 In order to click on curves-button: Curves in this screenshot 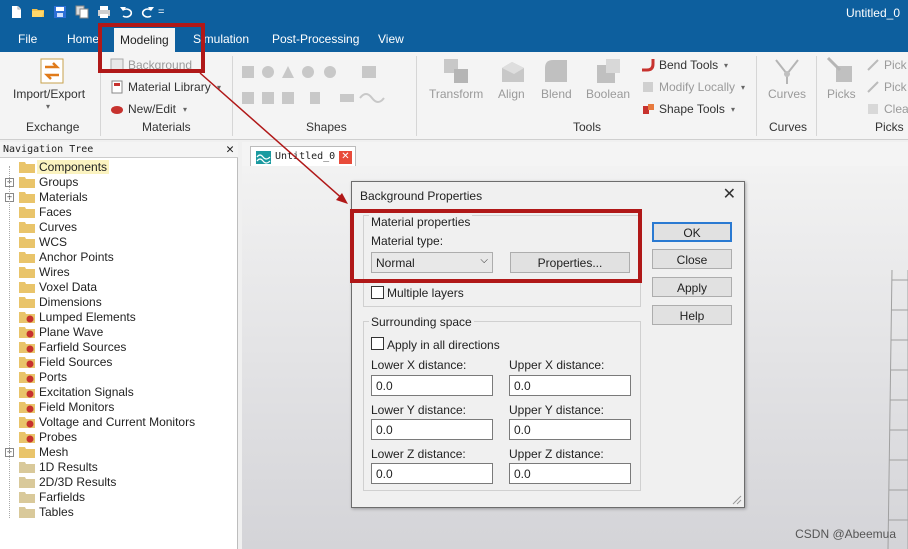, I will do `click(787, 94)`.